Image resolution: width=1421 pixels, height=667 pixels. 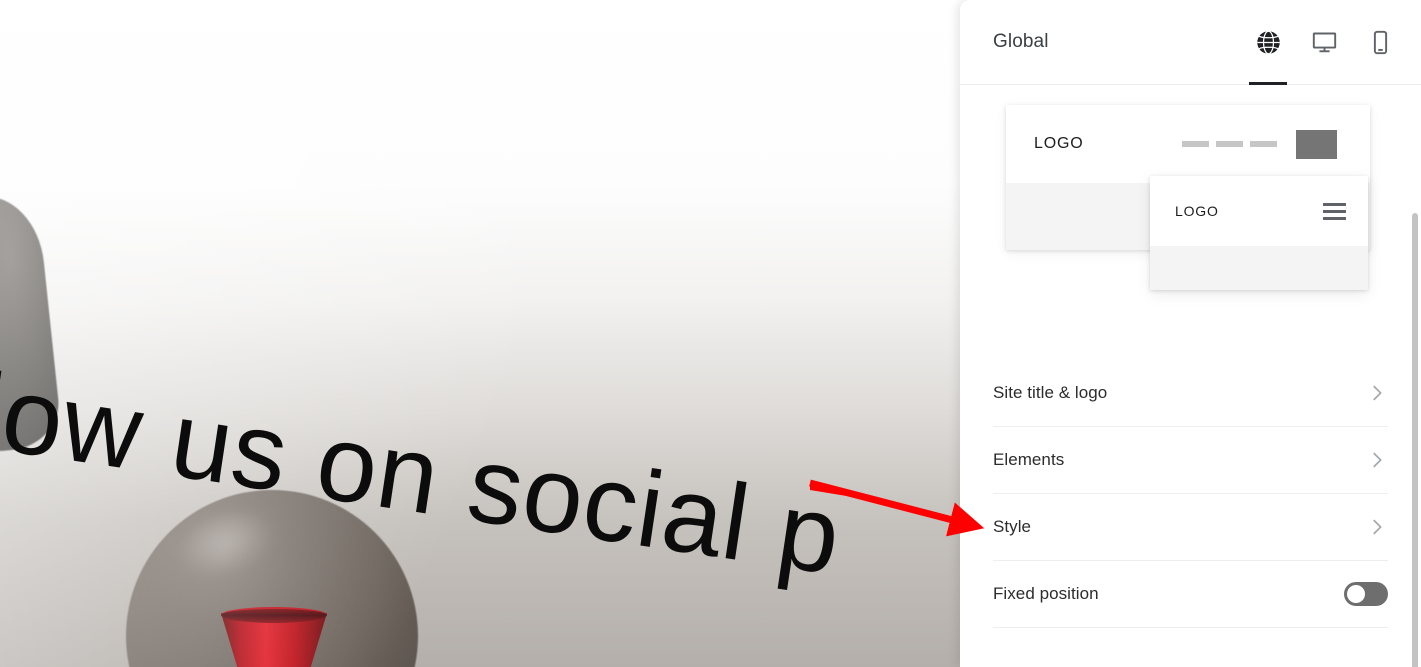 What do you see at coordinates (1050, 392) in the screenshot?
I see `setting-label: Site title & logo` at bounding box center [1050, 392].